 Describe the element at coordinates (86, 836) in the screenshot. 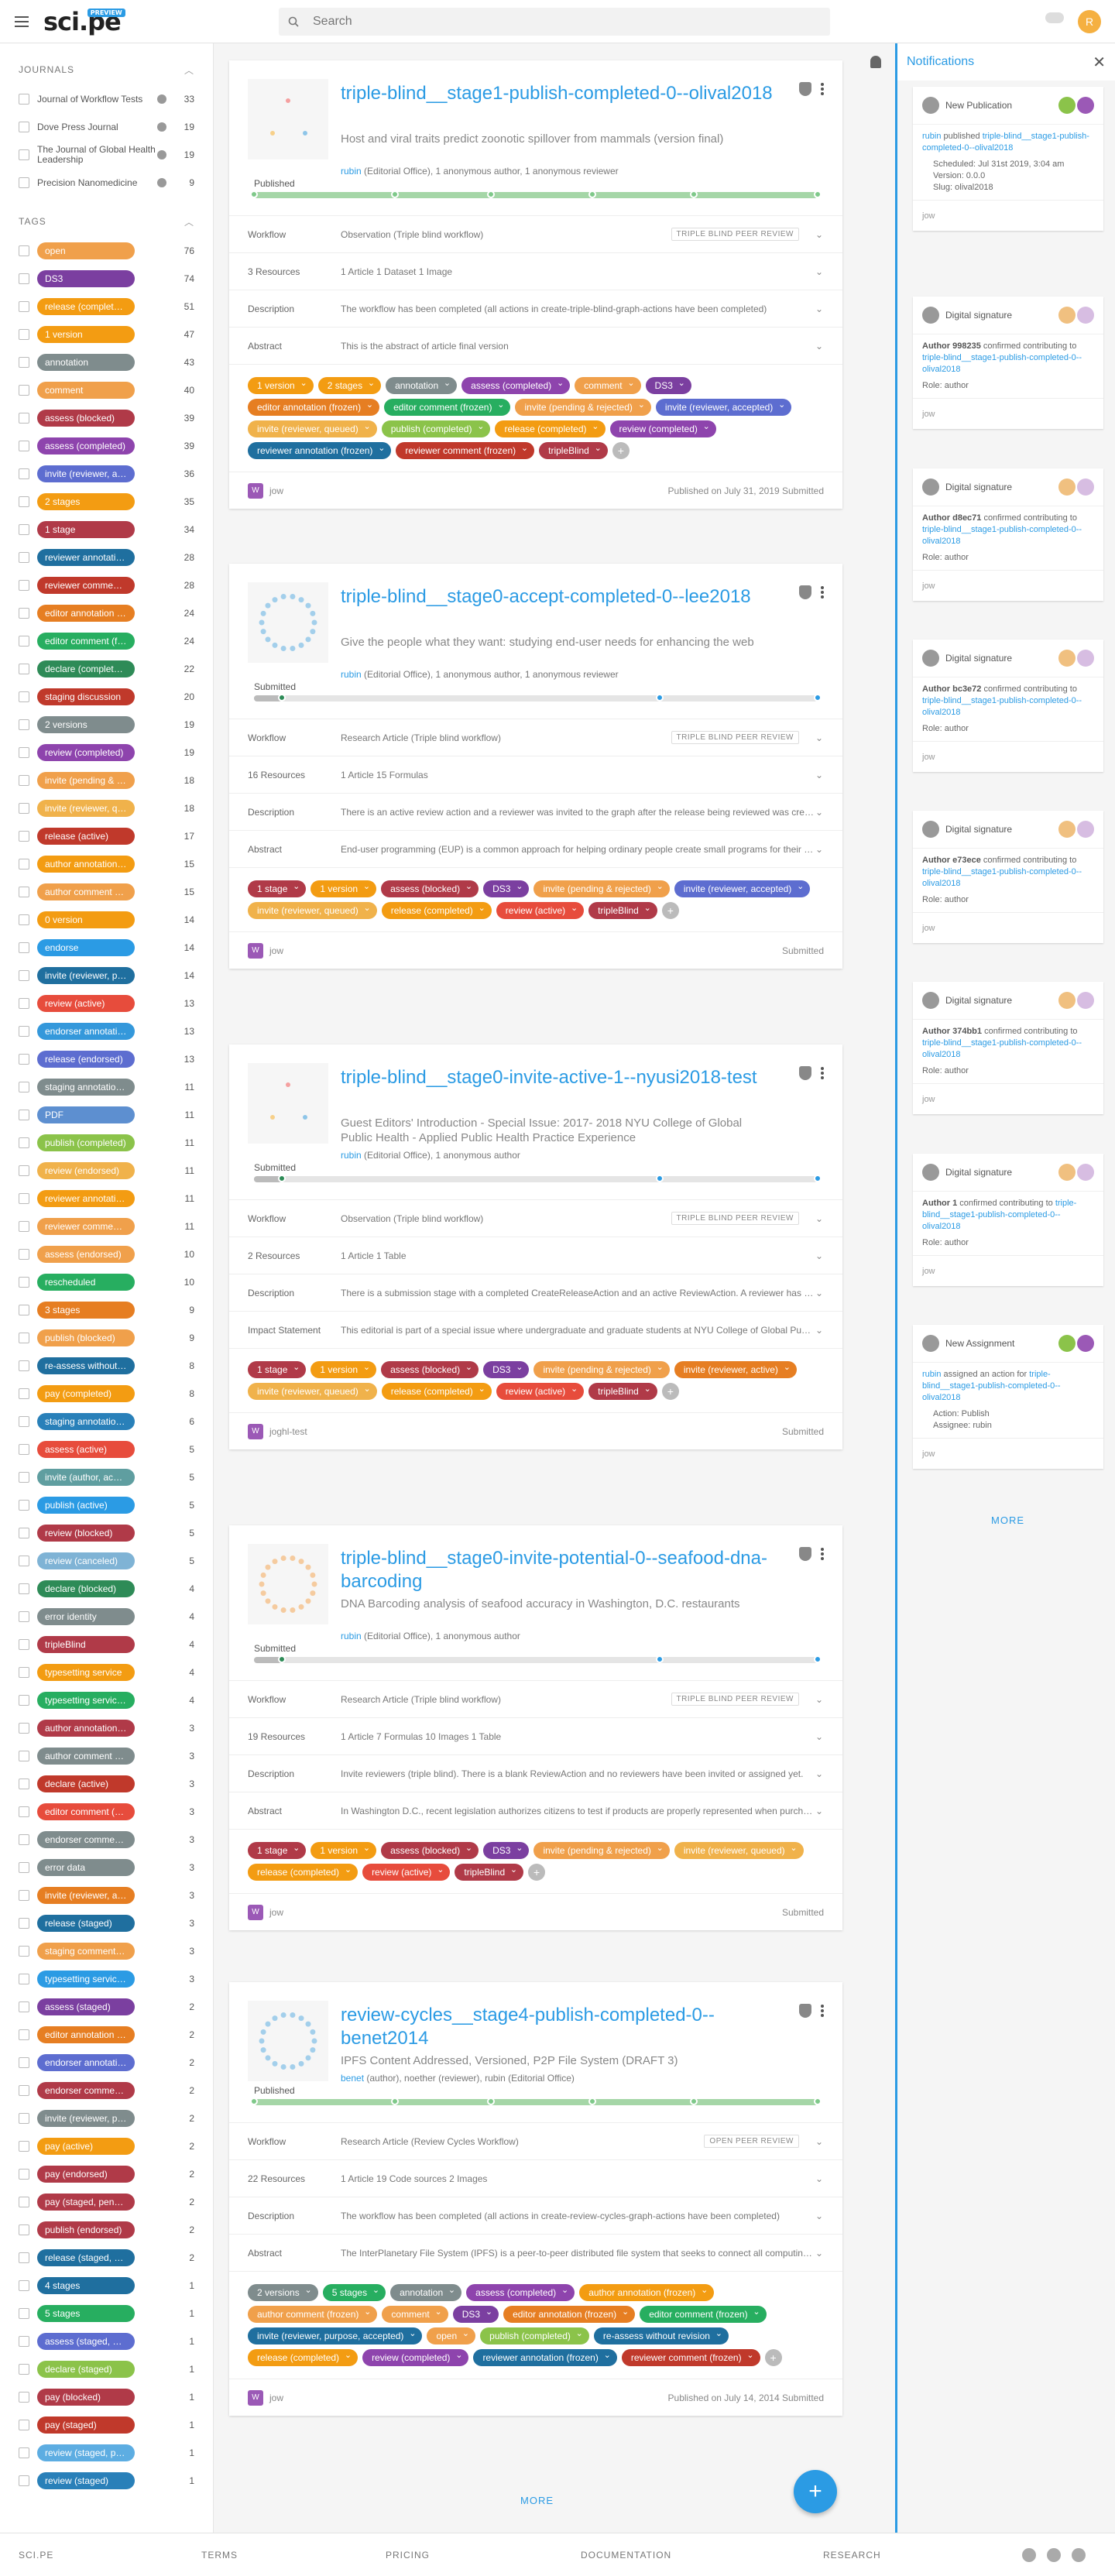

I see `tag-pill: release (active)` at that location.